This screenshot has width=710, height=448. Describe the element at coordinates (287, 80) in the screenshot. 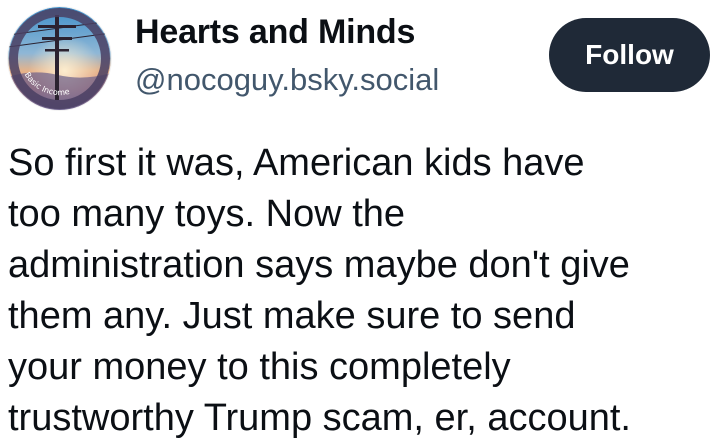

I see `author-handle: @nocoguy.bsky.social` at that location.